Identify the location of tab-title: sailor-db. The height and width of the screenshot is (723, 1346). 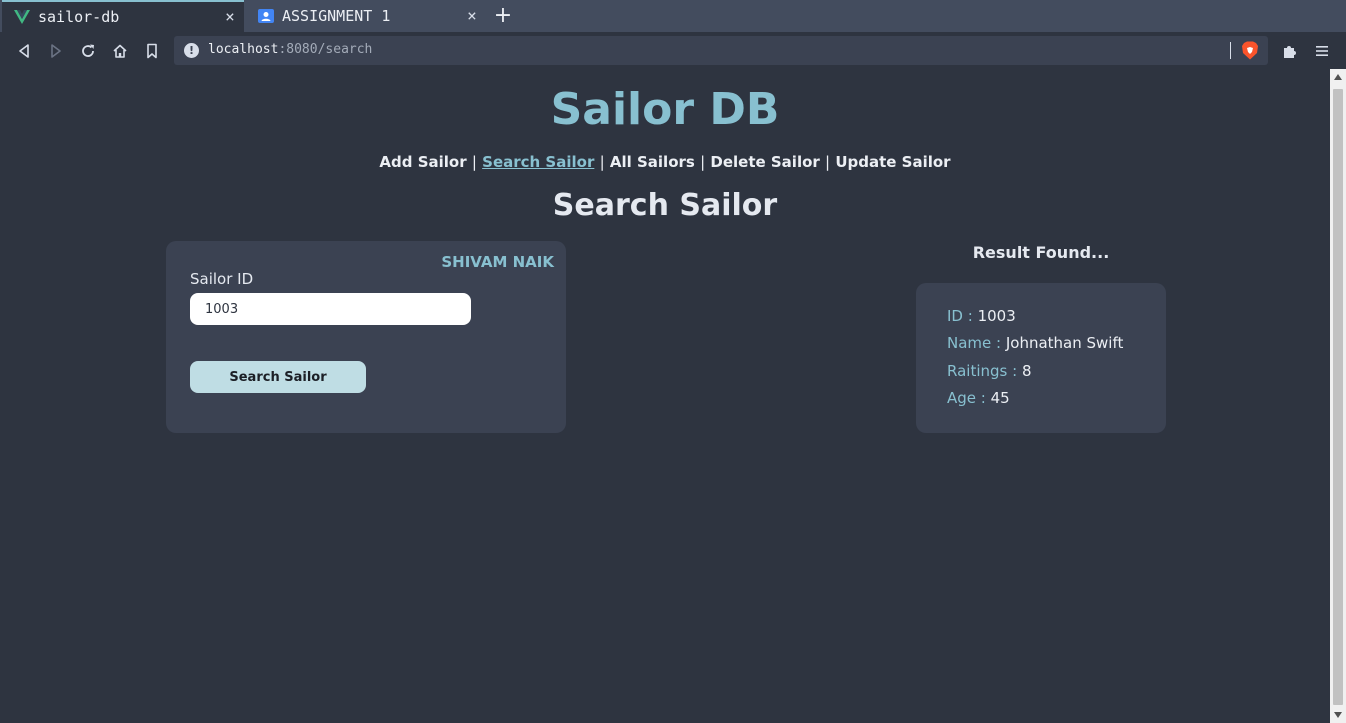
(79, 17).